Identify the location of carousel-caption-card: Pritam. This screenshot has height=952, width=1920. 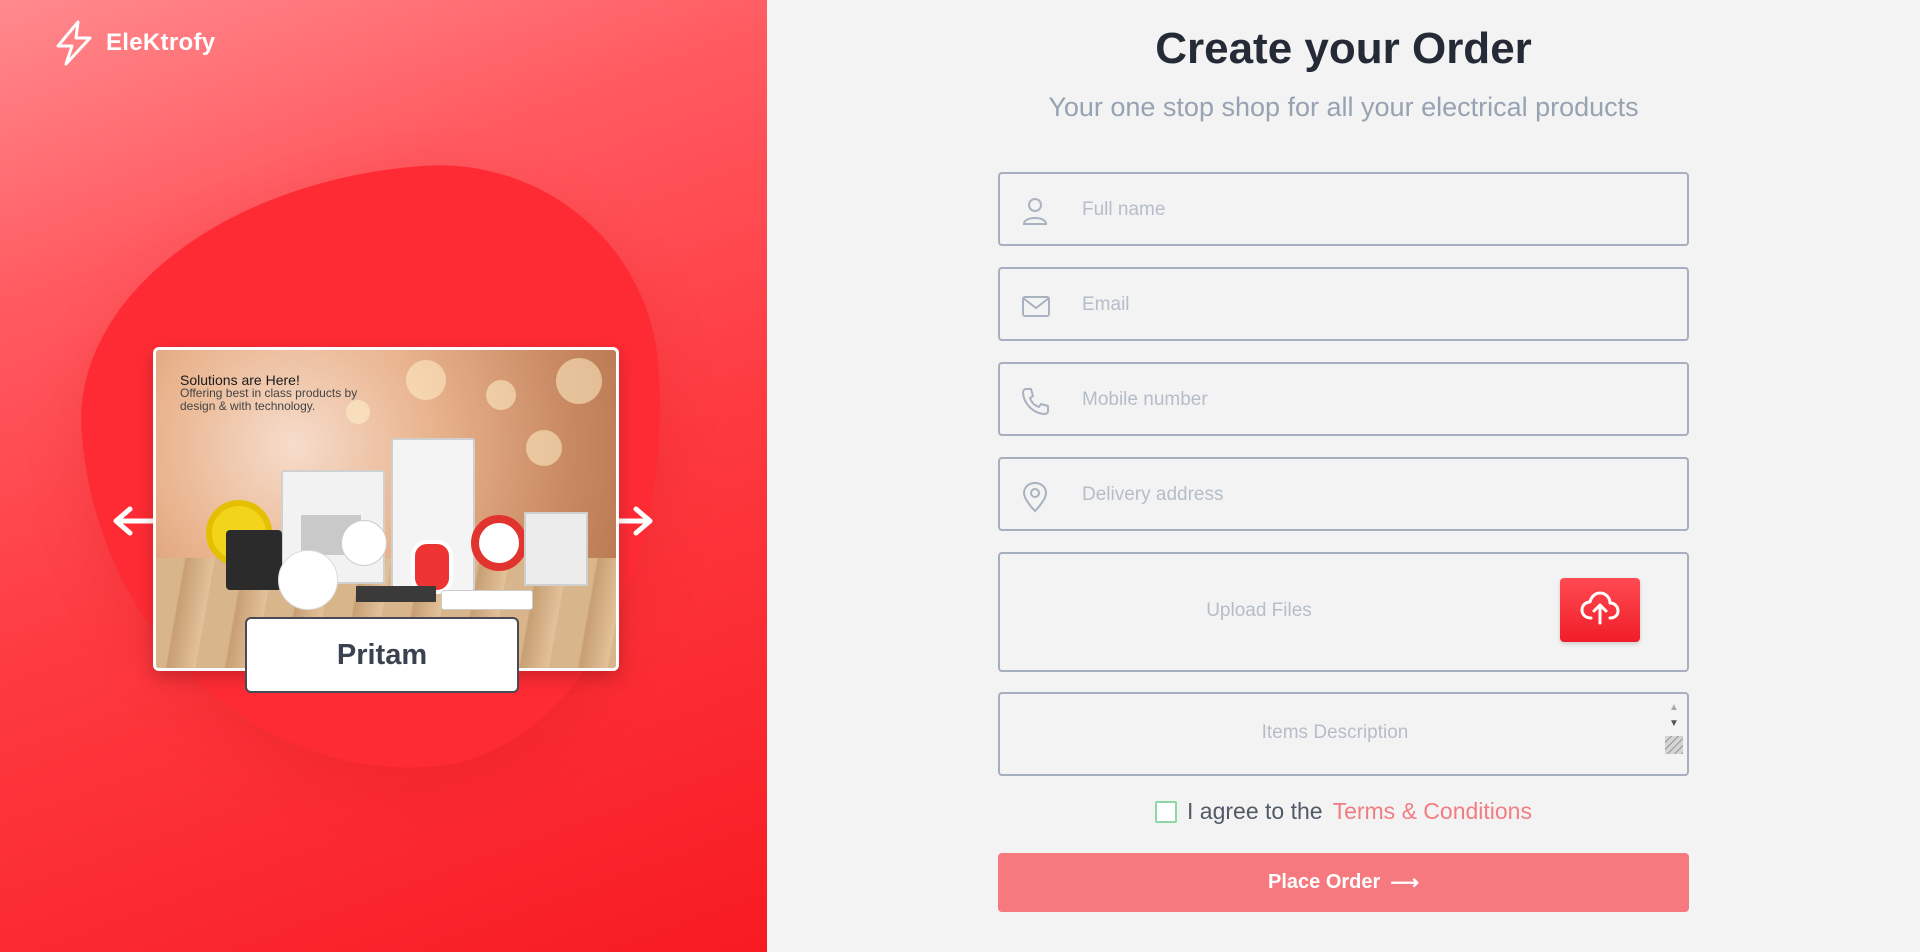
(382, 655).